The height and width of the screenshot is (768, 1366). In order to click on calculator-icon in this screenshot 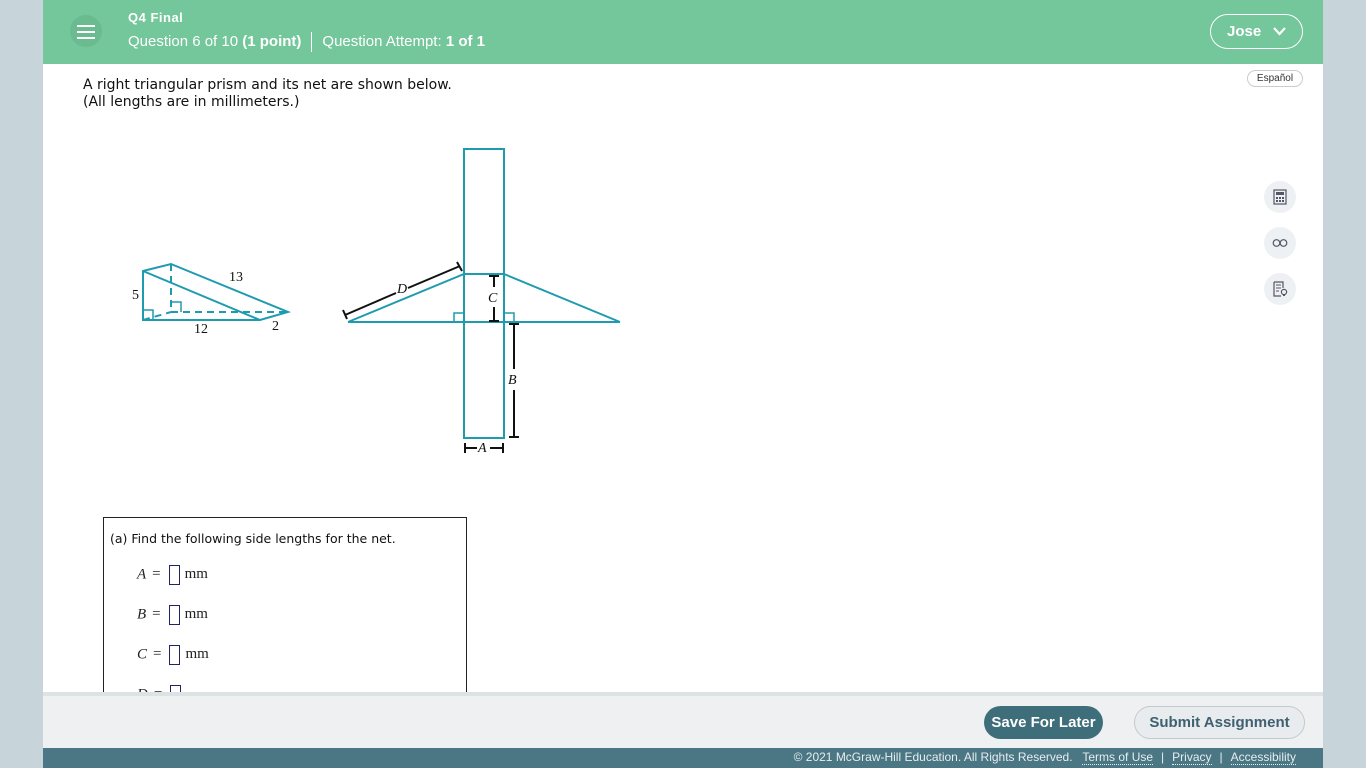, I will do `click(1280, 197)`.